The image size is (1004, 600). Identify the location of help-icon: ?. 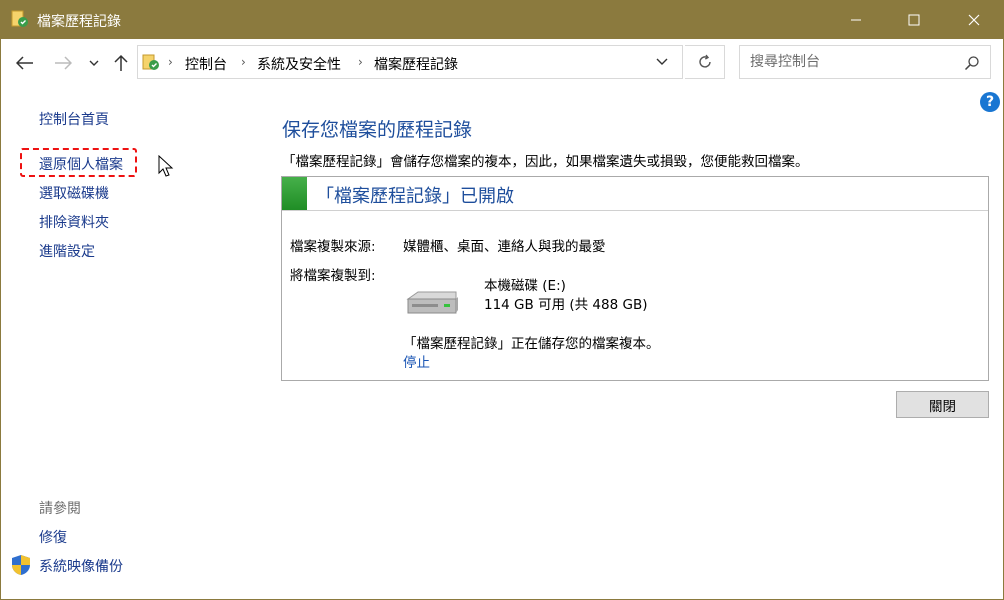
(990, 102).